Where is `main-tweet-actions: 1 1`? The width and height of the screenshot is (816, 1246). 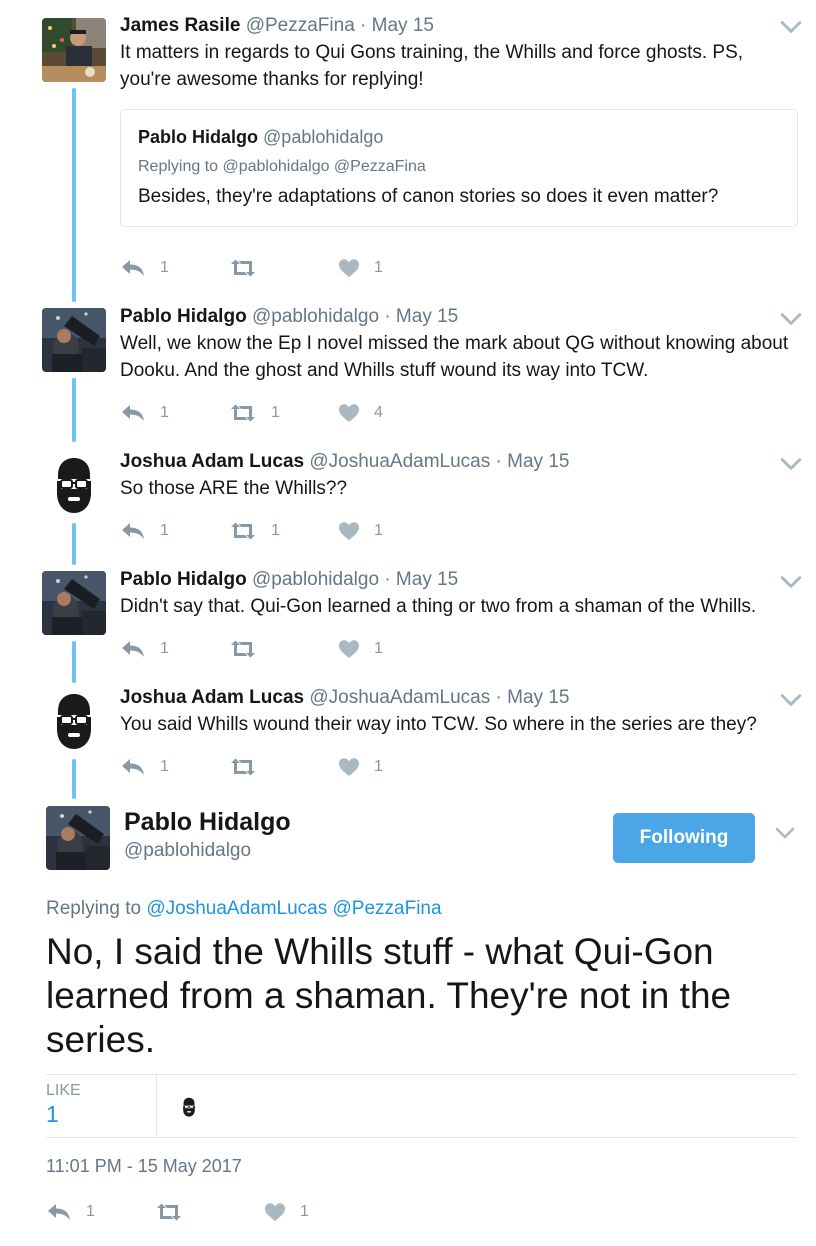
main-tweet-actions: 1 1 is located at coordinates (196, 1212).